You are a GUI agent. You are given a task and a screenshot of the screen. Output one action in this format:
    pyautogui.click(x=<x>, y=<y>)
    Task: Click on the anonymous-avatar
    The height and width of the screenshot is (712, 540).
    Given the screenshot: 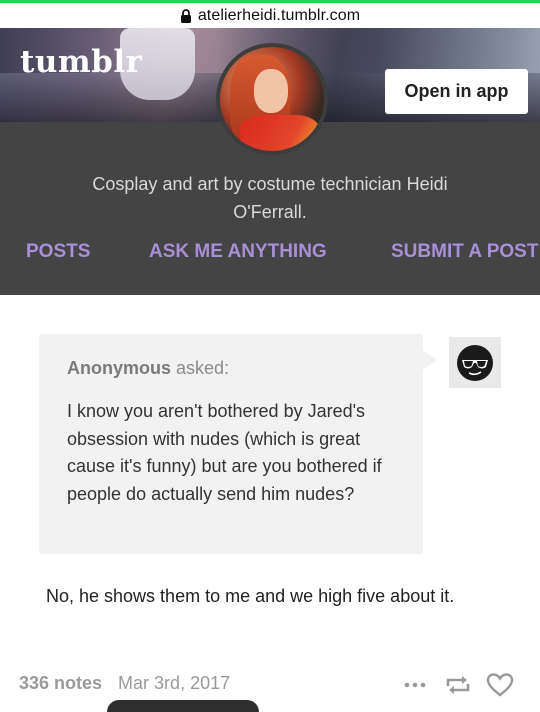 What is the action you would take?
    pyautogui.click(x=475, y=362)
    